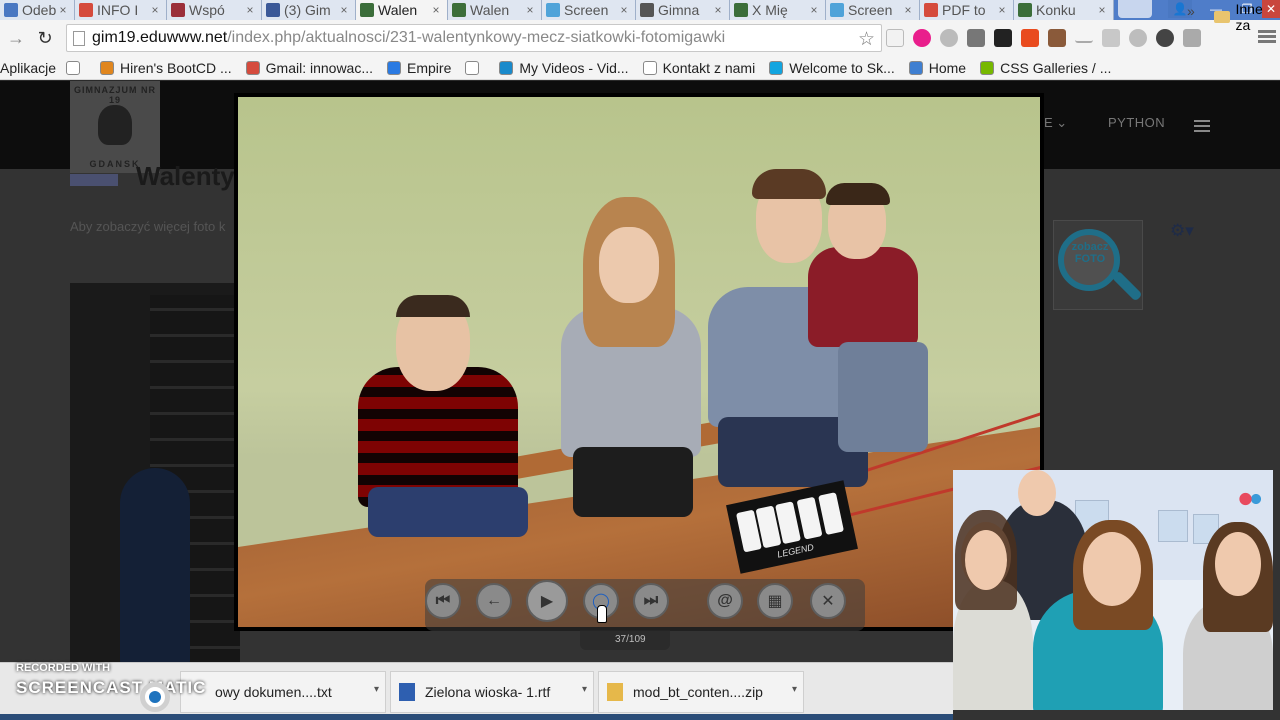  I want to click on browser-tab: PDF to ×, so click(967, 10).